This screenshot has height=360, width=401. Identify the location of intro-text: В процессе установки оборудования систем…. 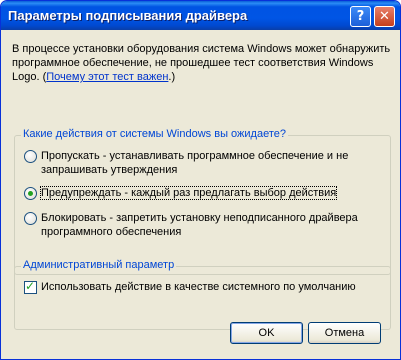
(202, 63).